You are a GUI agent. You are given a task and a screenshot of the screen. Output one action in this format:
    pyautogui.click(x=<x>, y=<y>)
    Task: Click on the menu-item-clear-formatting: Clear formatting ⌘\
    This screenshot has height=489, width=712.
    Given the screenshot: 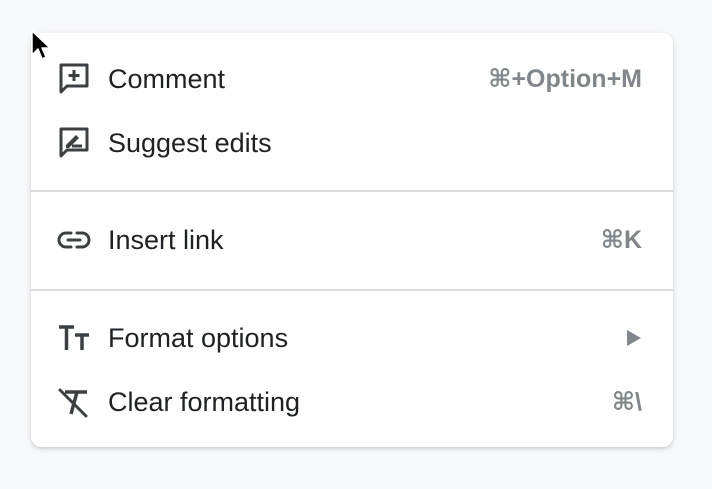 What is the action you would take?
    pyautogui.click(x=352, y=402)
    